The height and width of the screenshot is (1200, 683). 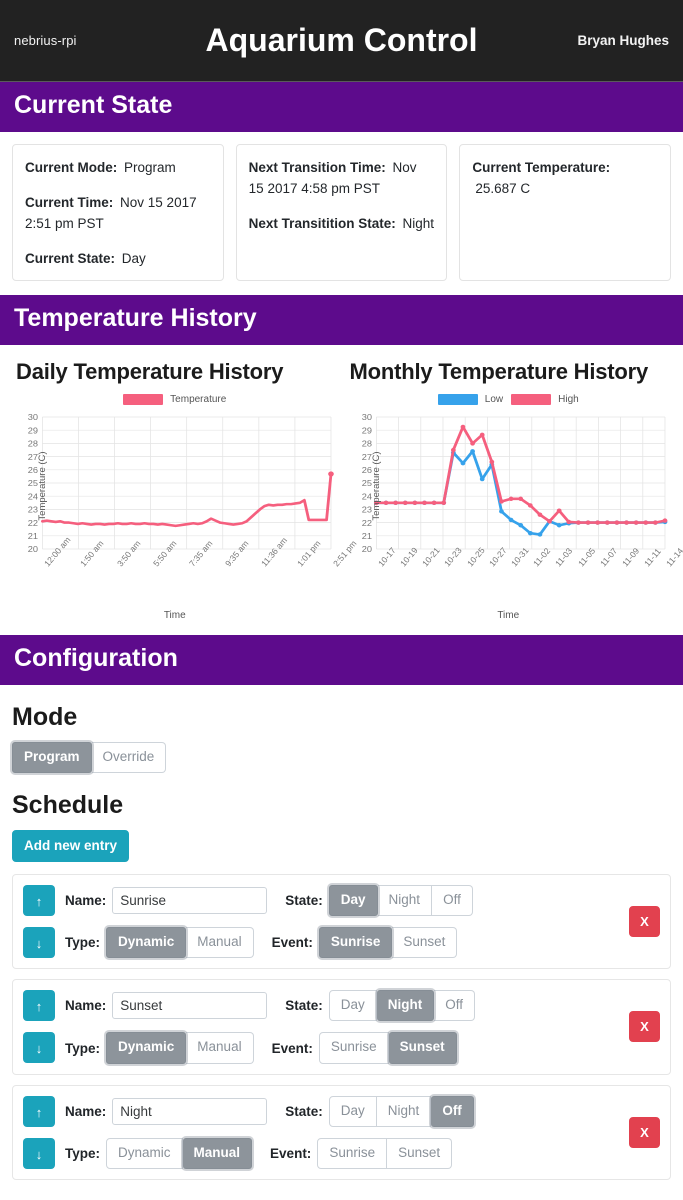 I want to click on current-state-value: Night, so click(x=418, y=223).